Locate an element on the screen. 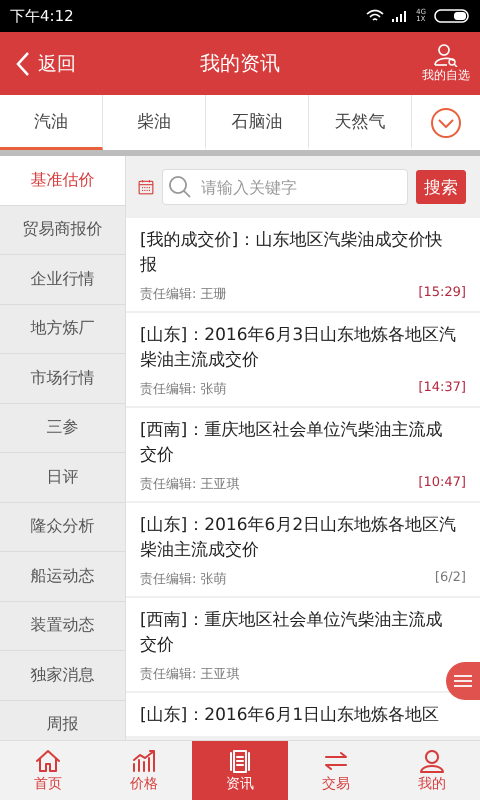 The image size is (480, 800). status-time: 下午4:12 is located at coordinates (42, 16).